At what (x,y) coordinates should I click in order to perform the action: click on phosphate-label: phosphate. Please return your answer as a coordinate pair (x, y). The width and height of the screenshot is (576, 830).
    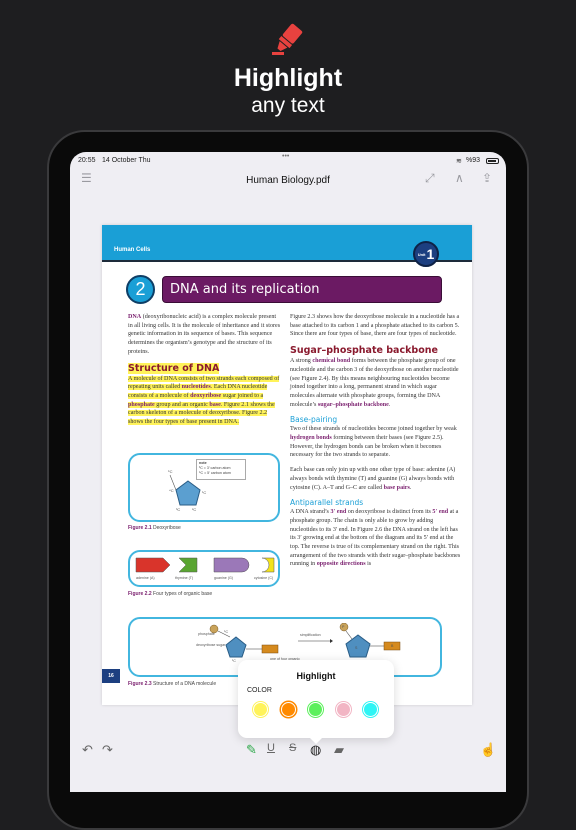
    Looking at the image, I should click on (206, 634).